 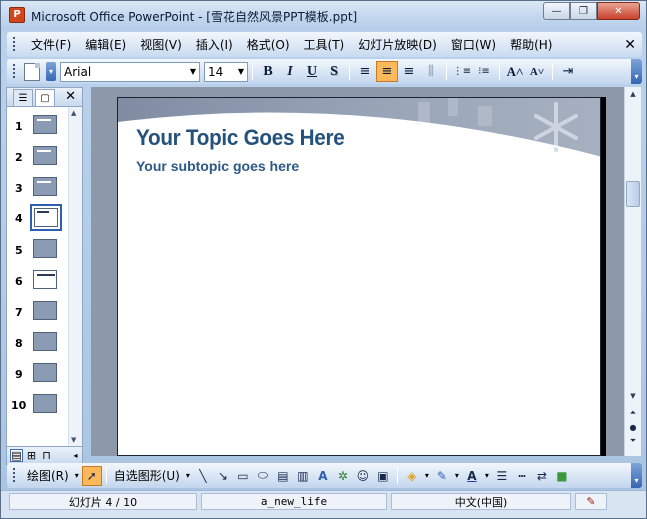 What do you see at coordinates (45, 97) in the screenshot?
I see `slides-tab-icon: ▢` at bounding box center [45, 97].